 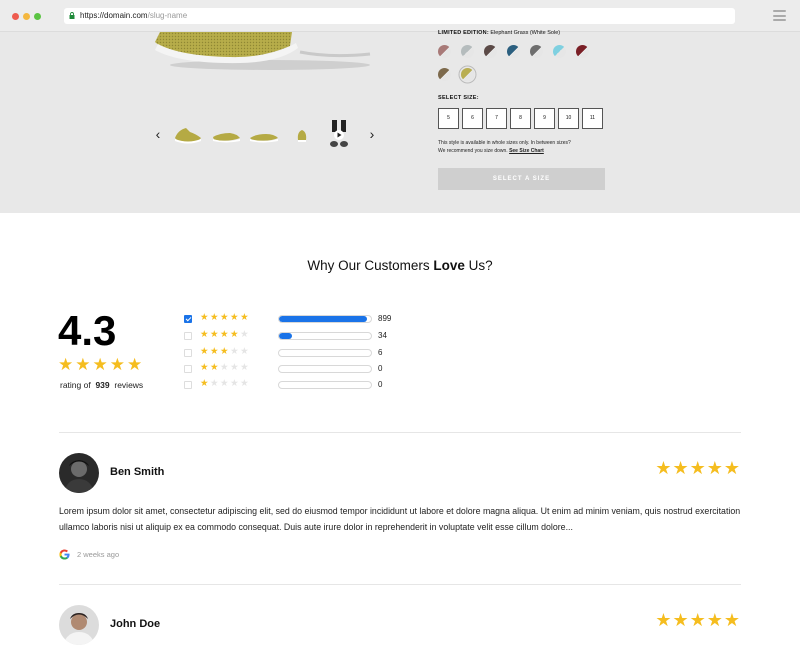 I want to click on average-rating: 4.3, so click(x=87, y=330).